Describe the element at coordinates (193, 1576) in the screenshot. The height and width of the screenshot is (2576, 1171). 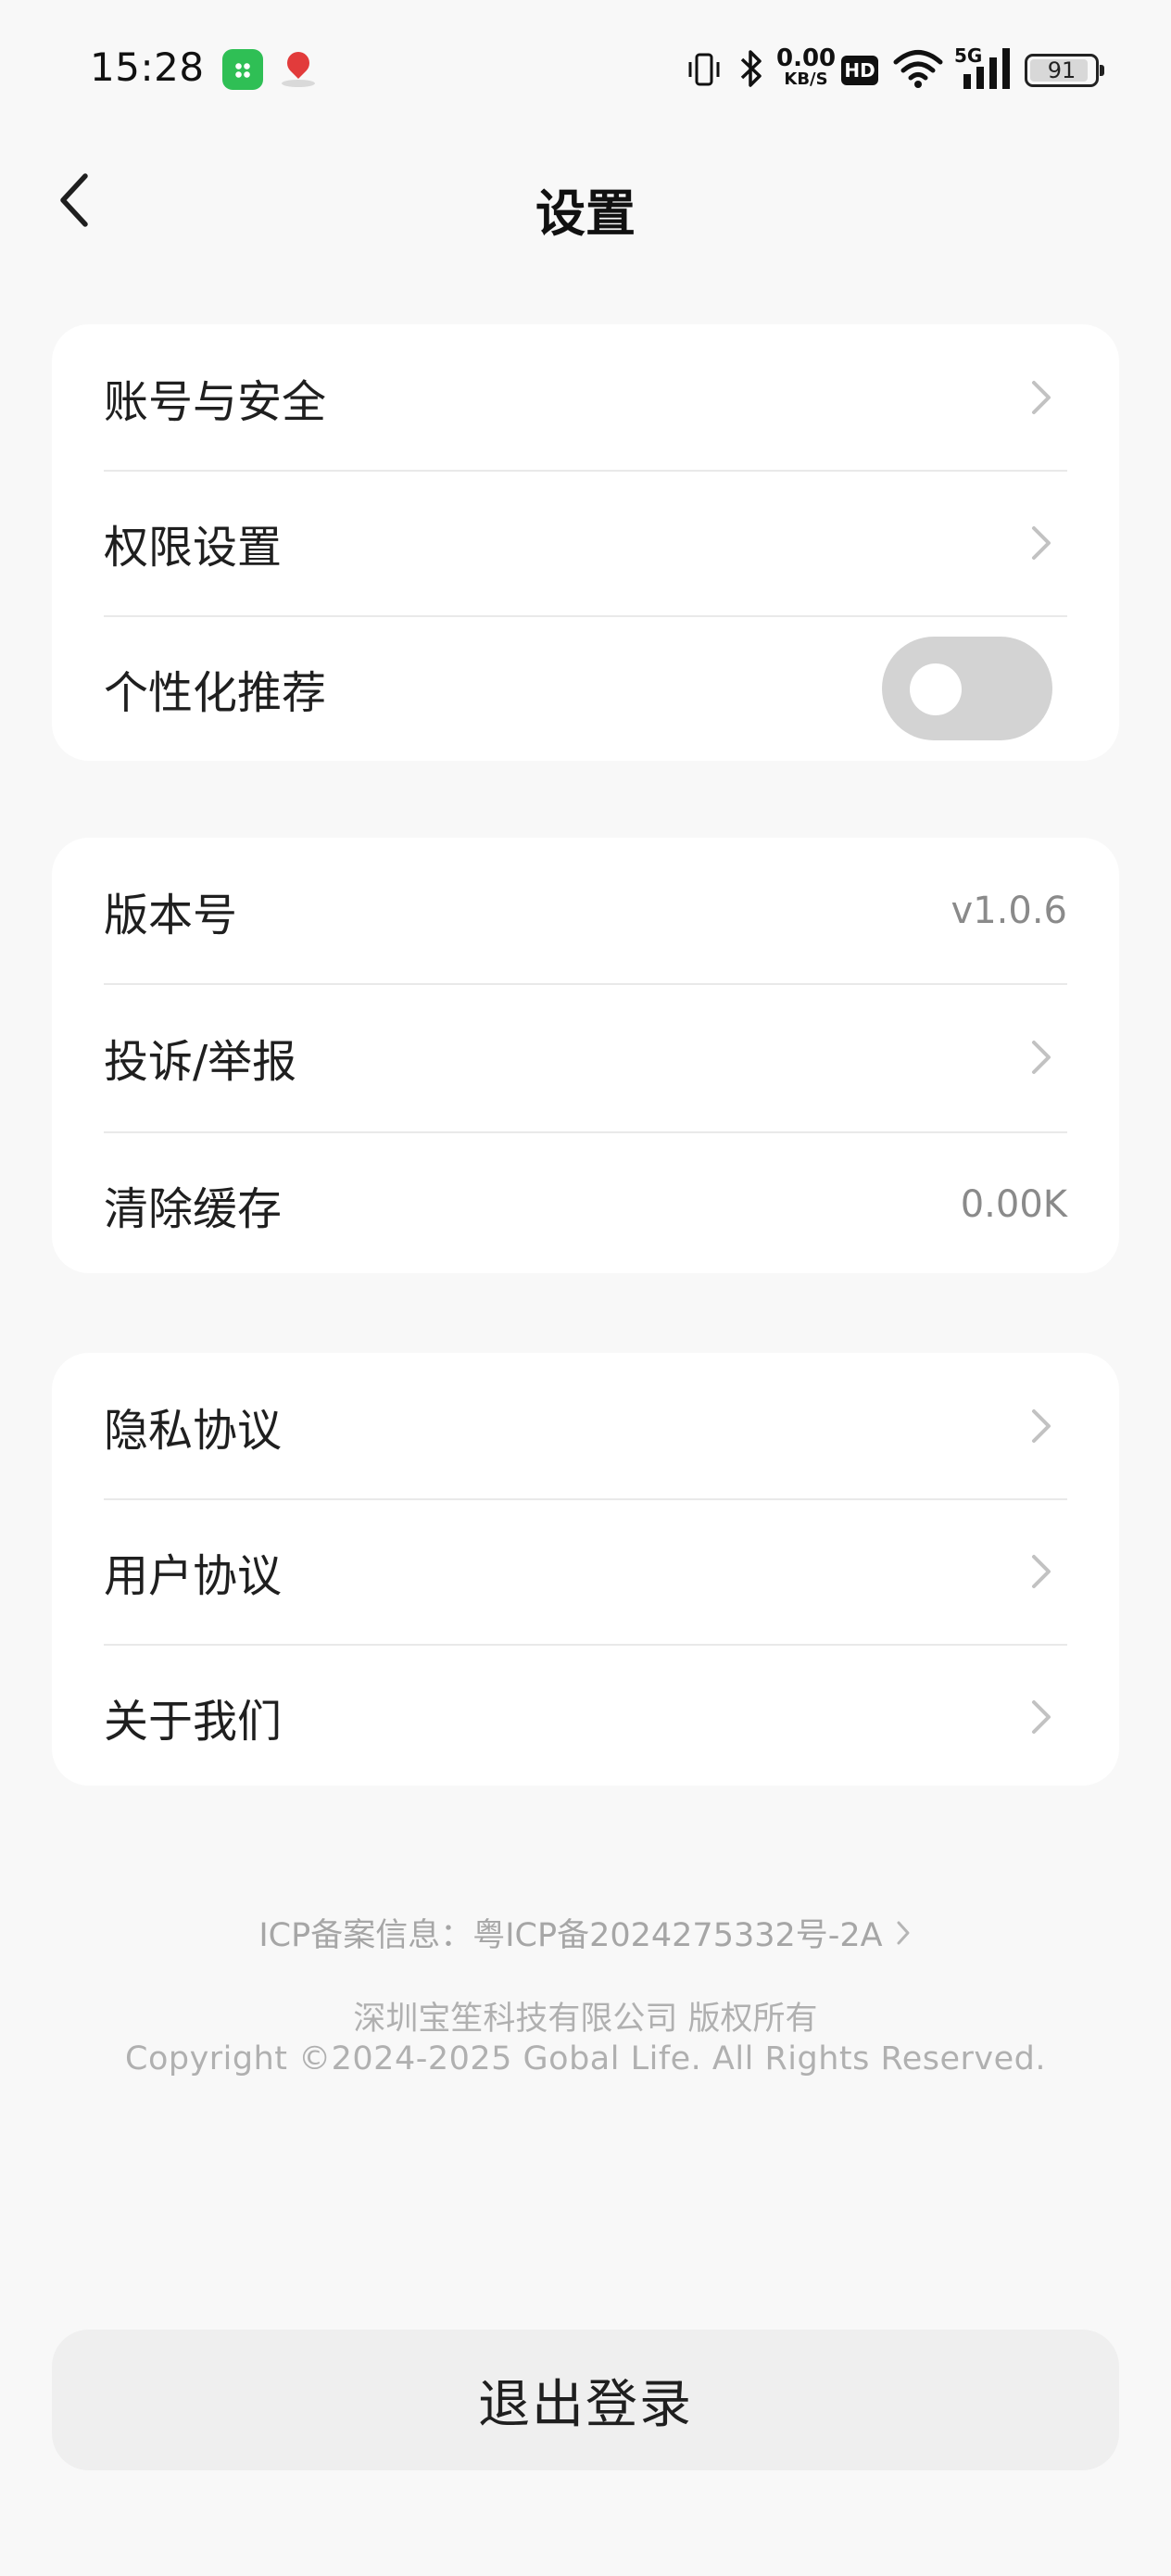
I see `row-label: 用户协议` at that location.